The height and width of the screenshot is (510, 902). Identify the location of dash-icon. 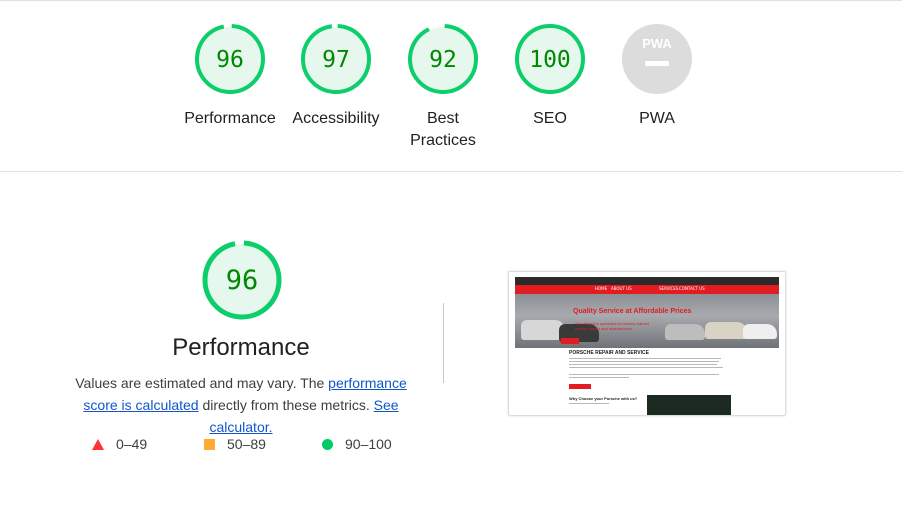
(657, 63).